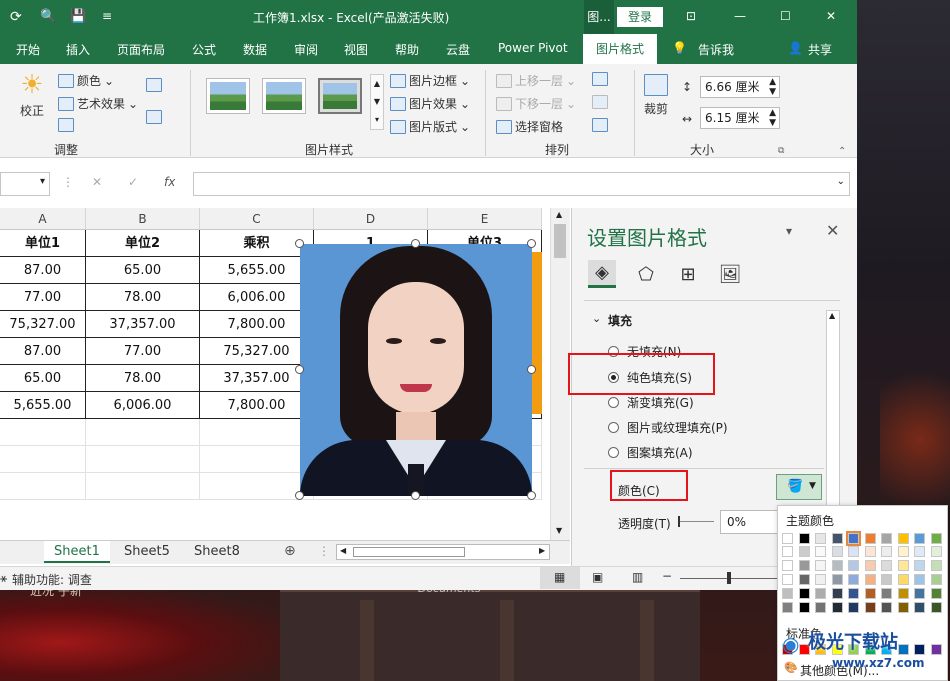 The image size is (950, 681). Describe the element at coordinates (646, 274) in the screenshot. I see `effects-tab-icon: ⬠` at that location.